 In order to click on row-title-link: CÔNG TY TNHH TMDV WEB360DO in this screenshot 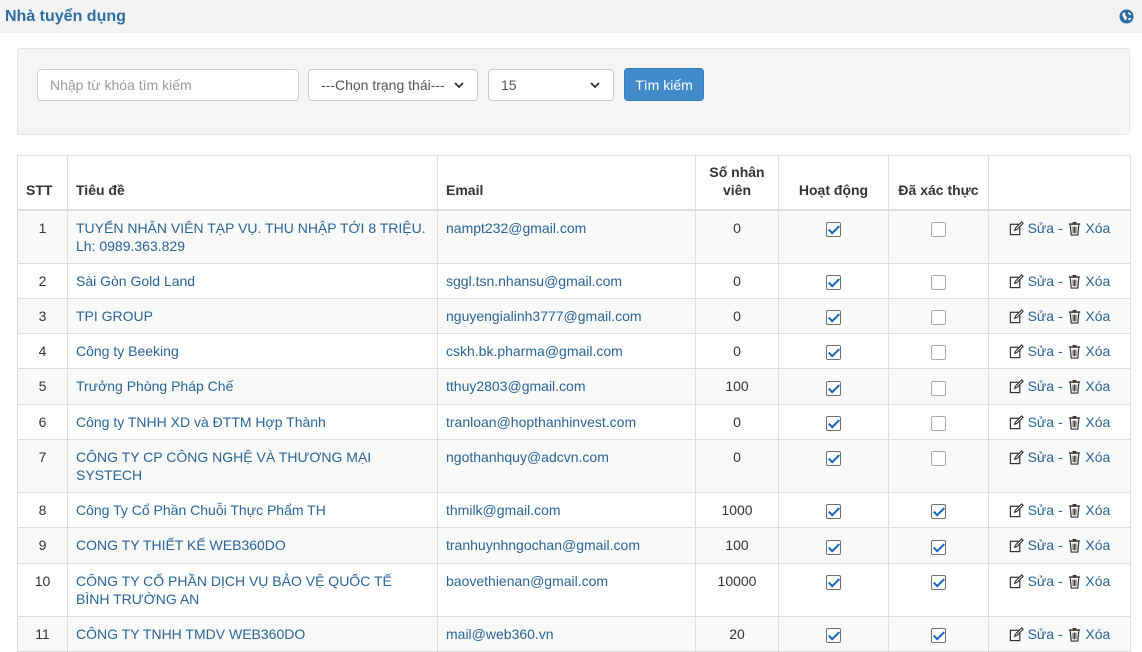, I will do `click(252, 633)`.